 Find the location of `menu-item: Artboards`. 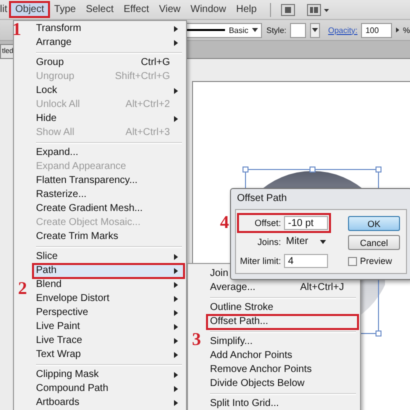

menu-item: Artboards is located at coordinates (108, 403).